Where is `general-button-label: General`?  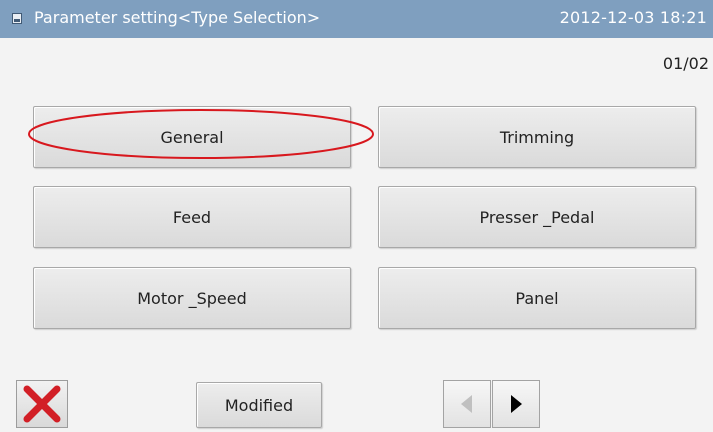
general-button-label: General is located at coordinates (192, 137).